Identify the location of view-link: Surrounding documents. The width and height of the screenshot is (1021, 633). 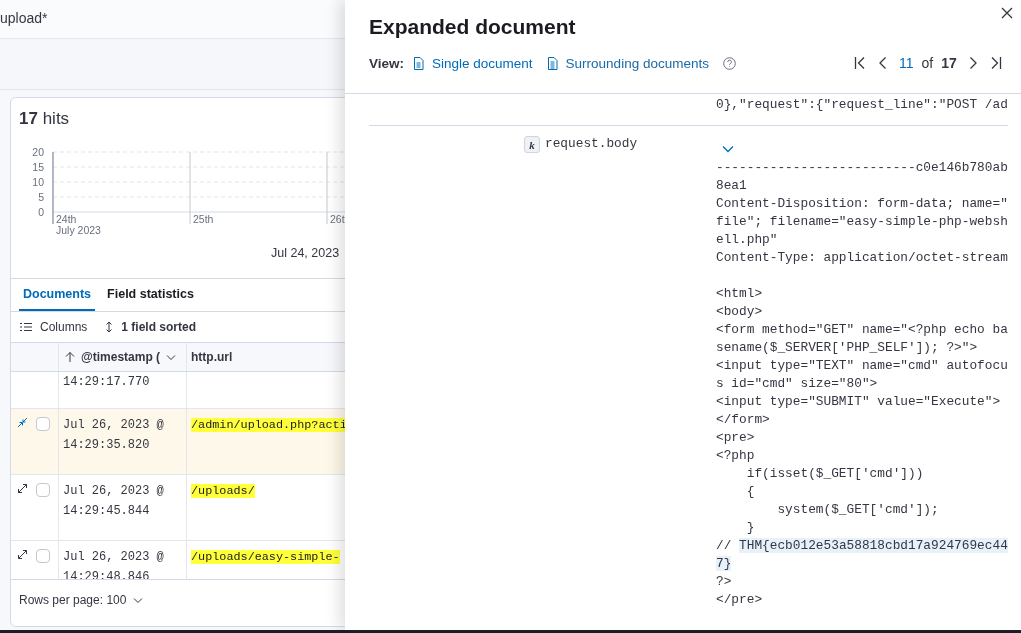
(627, 63).